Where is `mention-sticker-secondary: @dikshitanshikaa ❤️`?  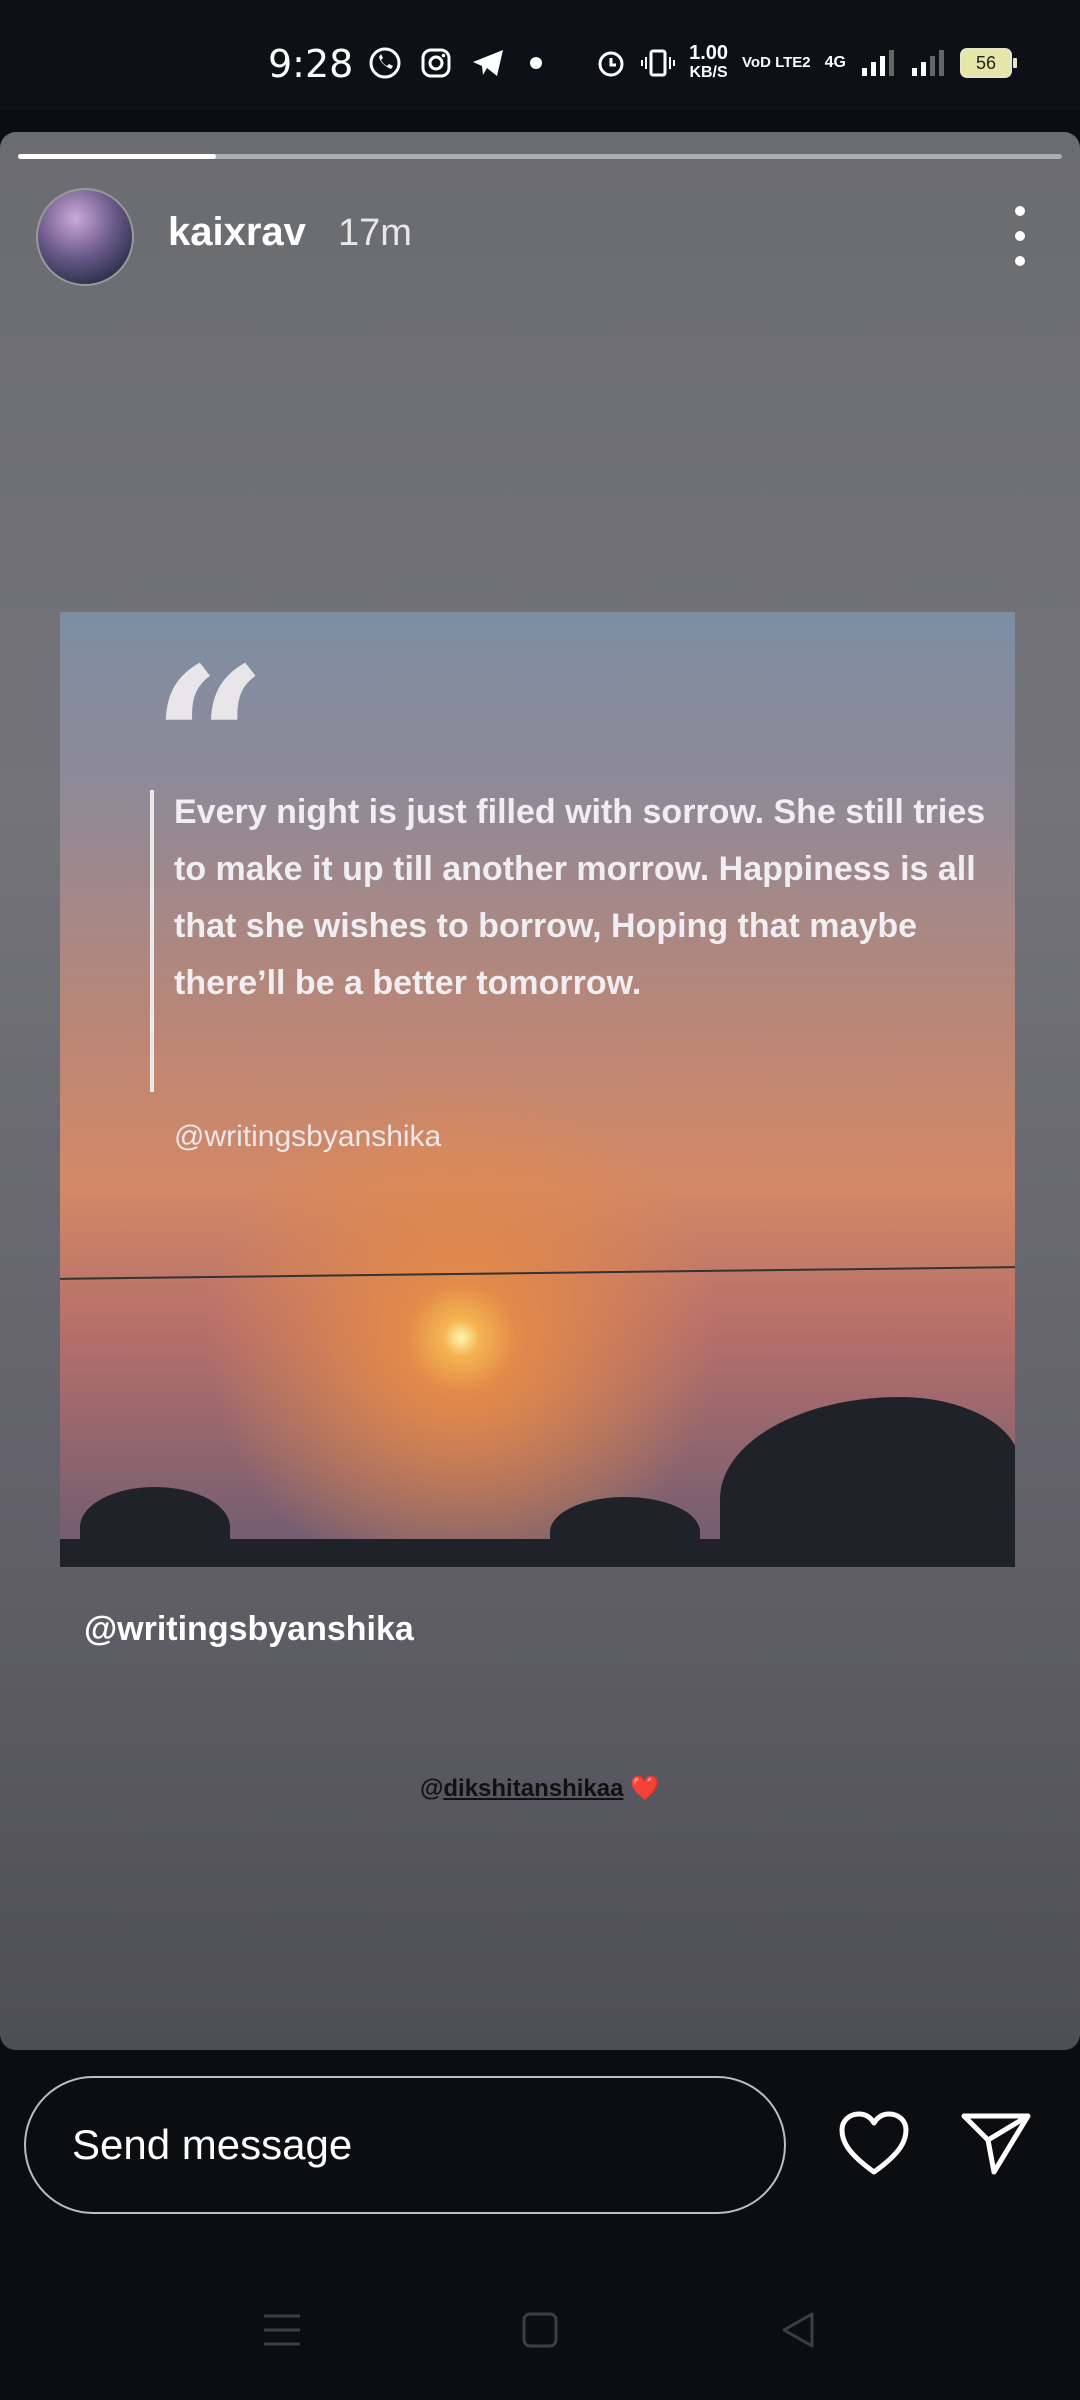
mention-sticker-secondary: @dikshitanshikaa ❤️ is located at coordinates (540, 1788).